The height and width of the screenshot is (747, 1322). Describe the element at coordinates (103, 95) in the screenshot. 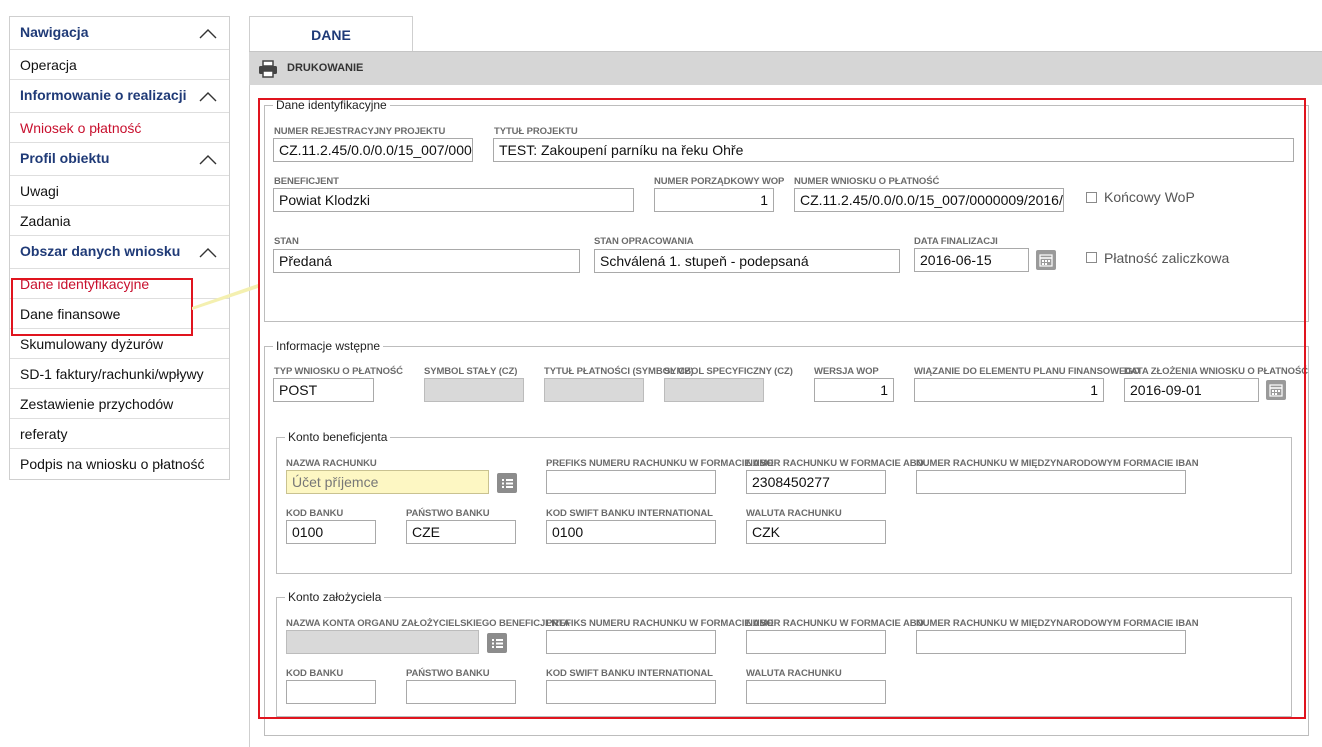

I see `sidebar-item-label: Informowanie o realizacji` at that location.